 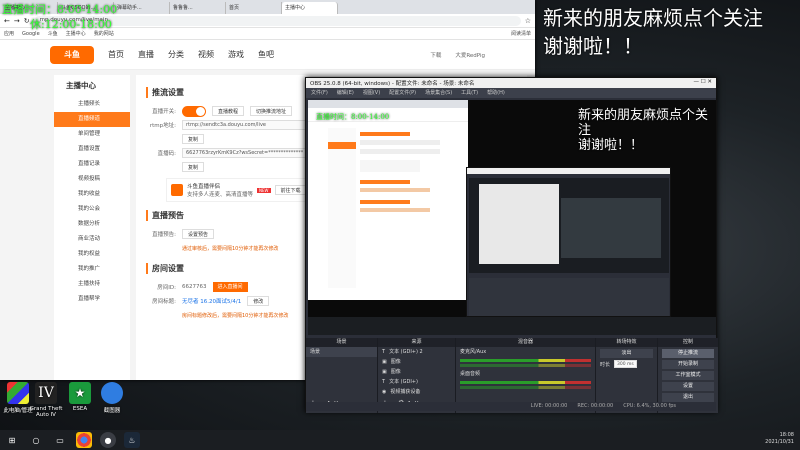 I want to click on menu-item: 帮助(H), so click(x=496, y=93).